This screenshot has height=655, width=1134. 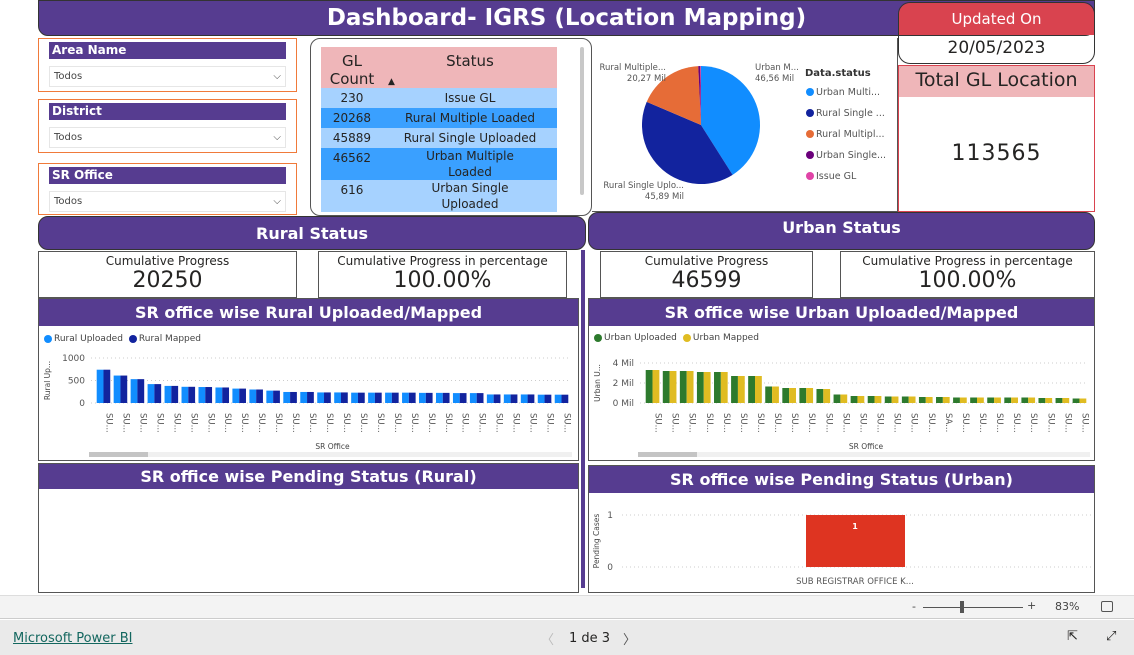 I want to click on fit-to-page-icon, so click(x=1107, y=606).